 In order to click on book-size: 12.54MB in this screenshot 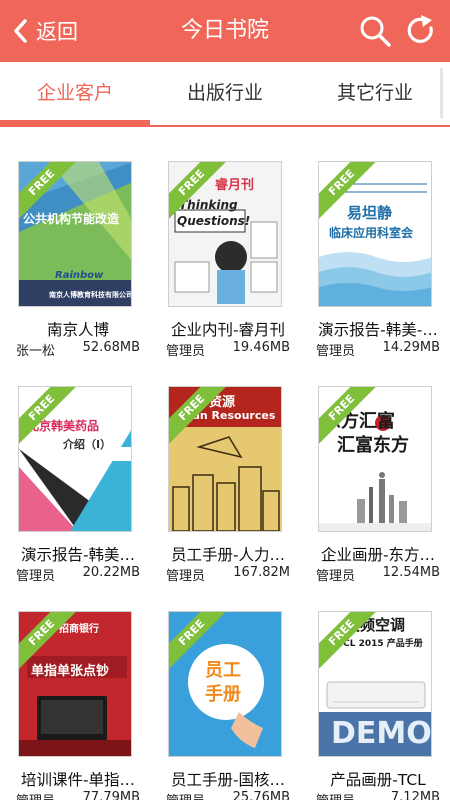, I will do `click(411, 572)`.